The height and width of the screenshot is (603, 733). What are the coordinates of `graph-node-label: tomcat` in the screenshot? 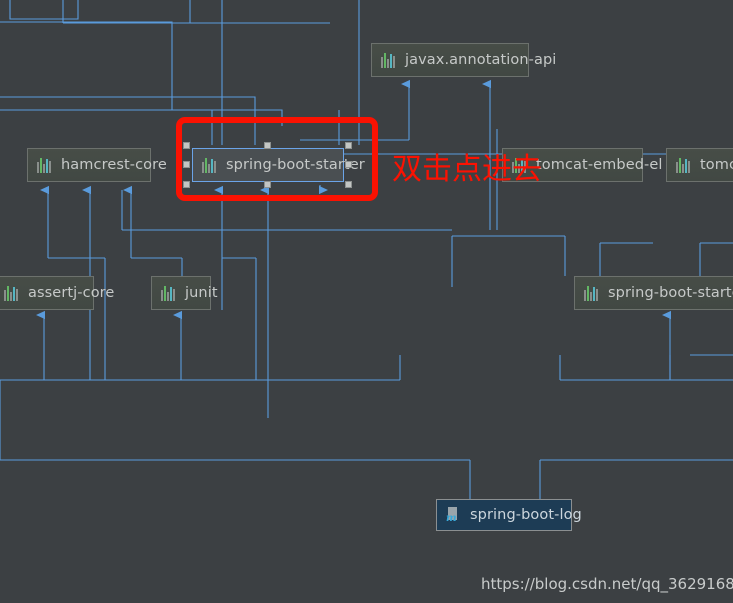 It's located at (716, 165).